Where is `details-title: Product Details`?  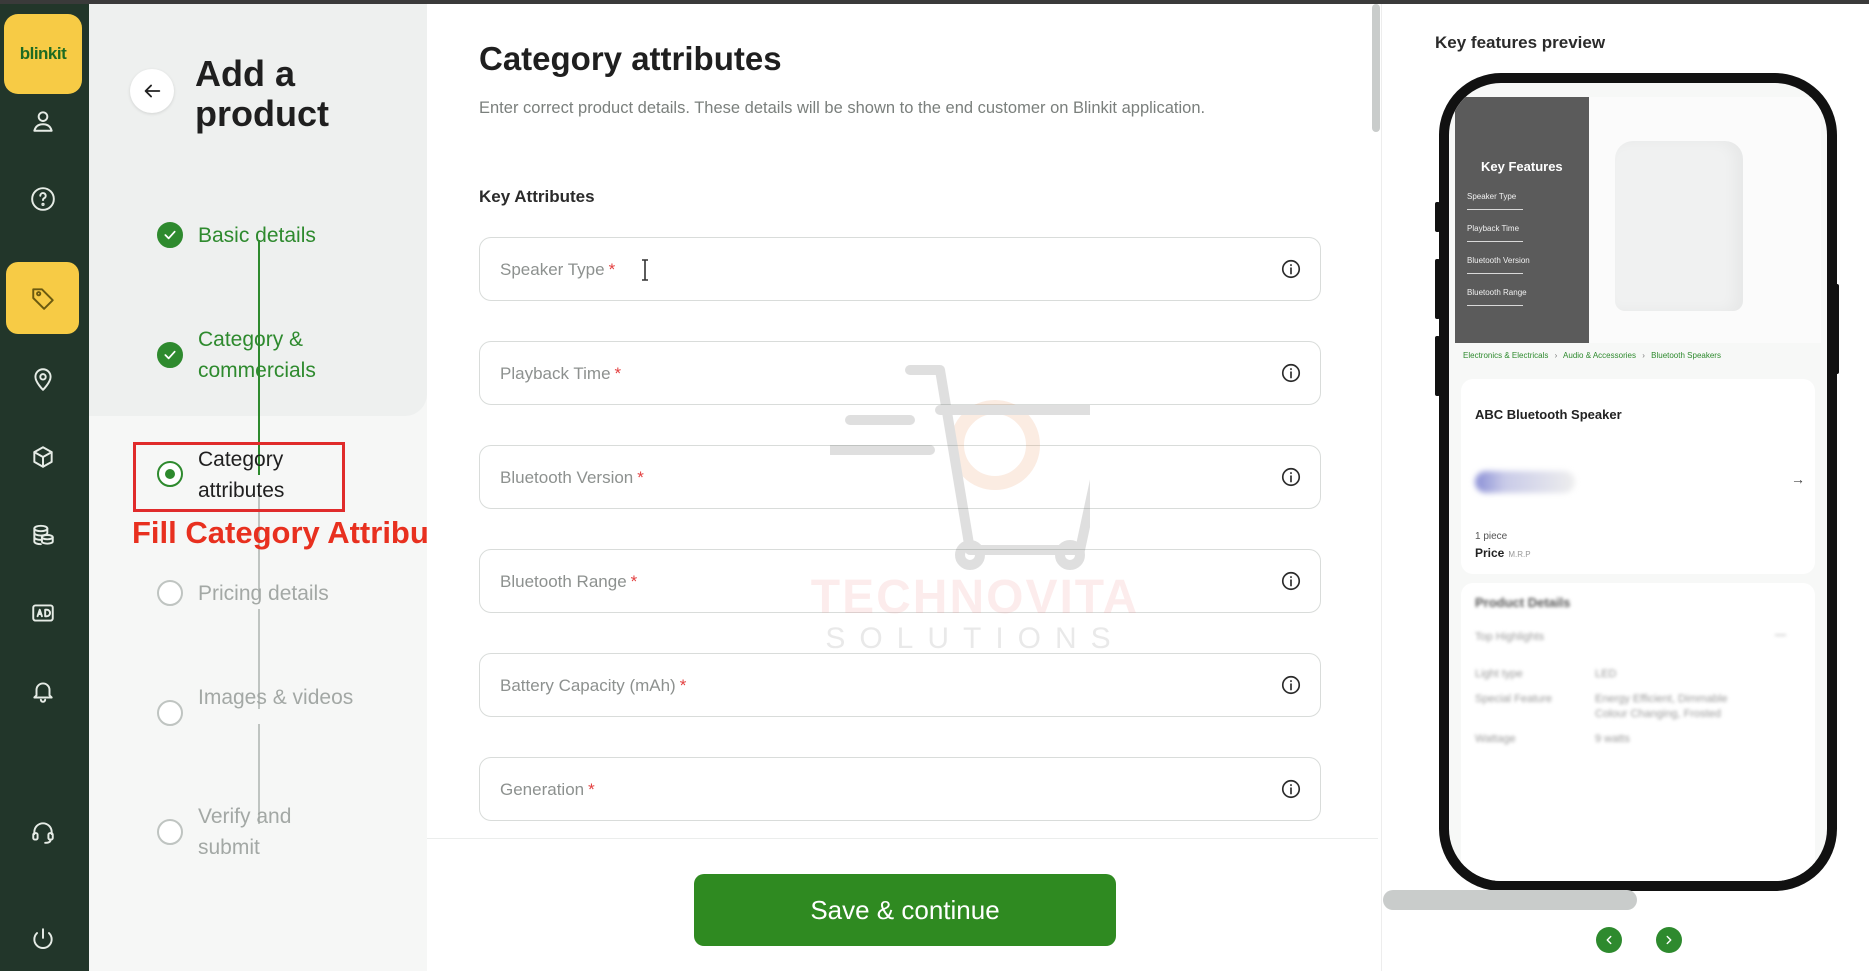
details-title: Product Details is located at coordinates (1523, 602).